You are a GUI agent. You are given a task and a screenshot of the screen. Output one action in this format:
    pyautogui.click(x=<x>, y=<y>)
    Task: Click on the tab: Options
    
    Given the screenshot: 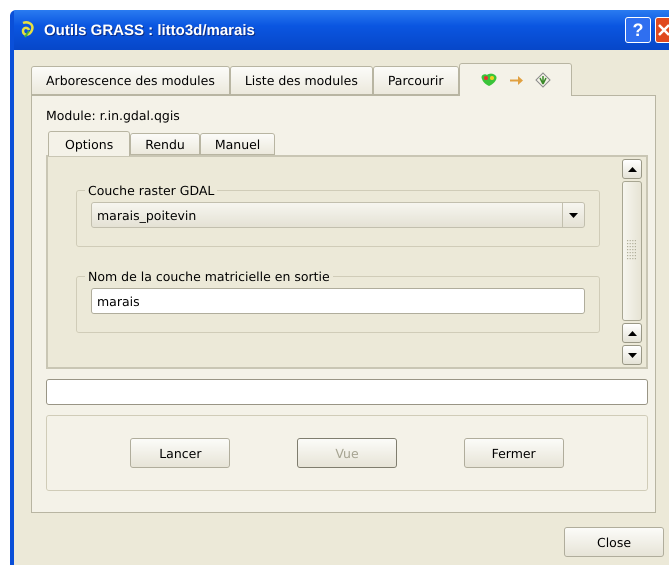 What is the action you would take?
    pyautogui.click(x=89, y=143)
    